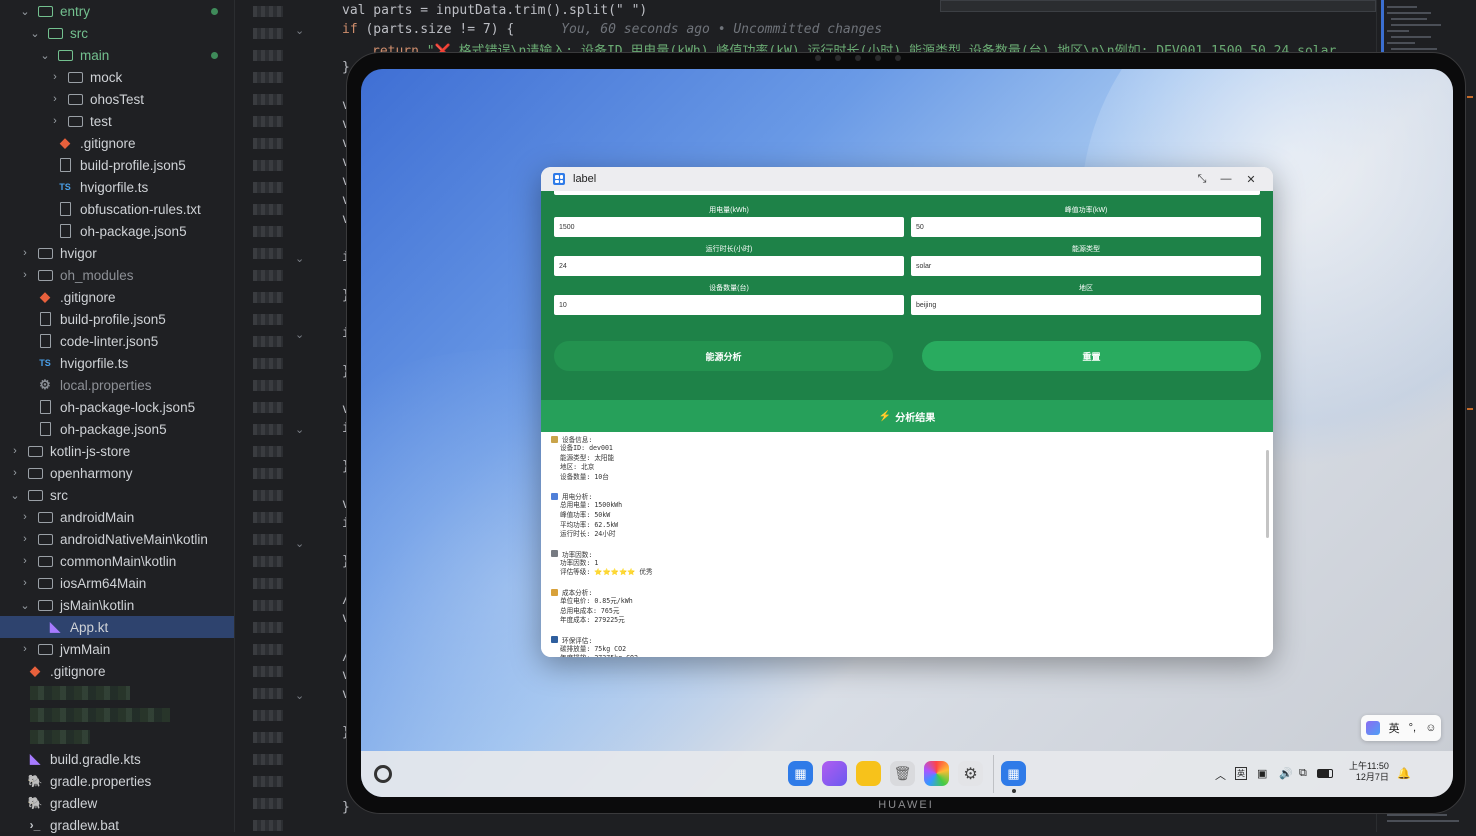 The width and height of the screenshot is (1476, 836). What do you see at coordinates (800, 773) in the screenshot?
I see `app-launcher-icon: ▦` at bounding box center [800, 773].